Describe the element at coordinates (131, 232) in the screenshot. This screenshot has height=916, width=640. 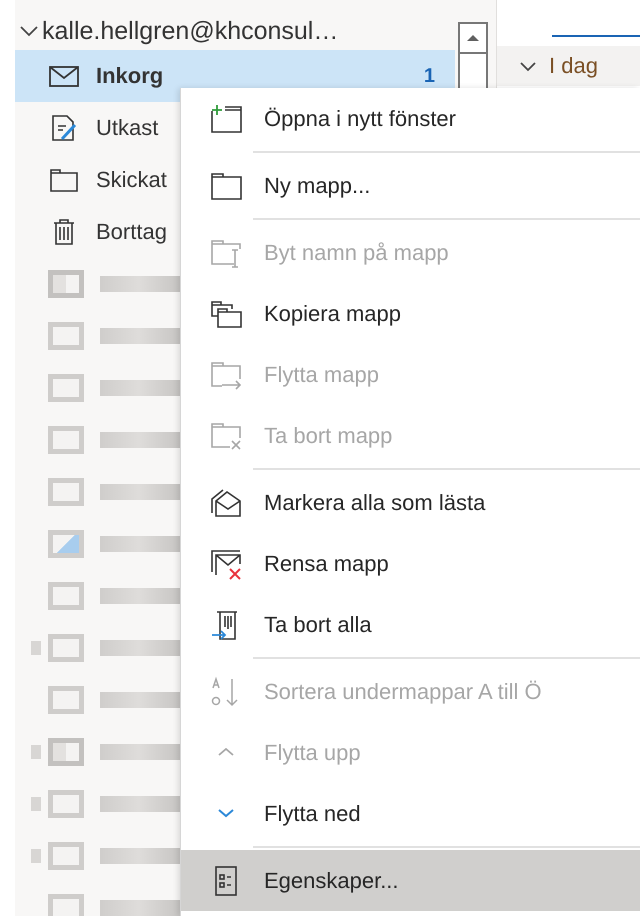
I see `folder-label: Borttag` at that location.